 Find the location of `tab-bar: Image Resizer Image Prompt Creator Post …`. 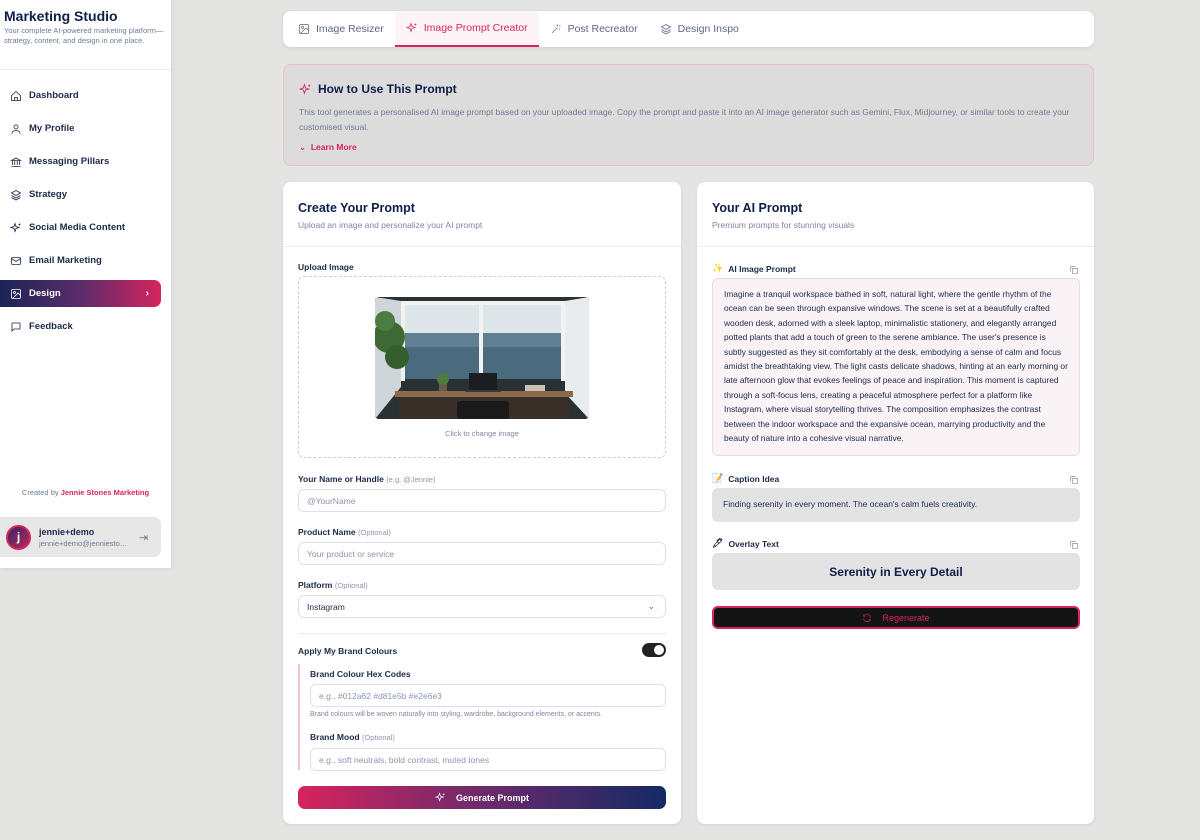

tab-bar: Image Resizer Image Prompt Creator Post … is located at coordinates (688, 29).